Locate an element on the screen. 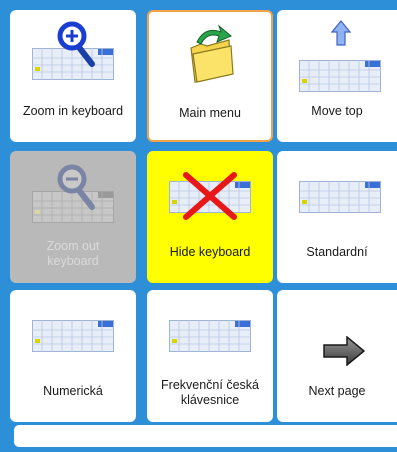 The width and height of the screenshot is (397, 452). tile-label: Zoom out keyboard is located at coordinates (73, 253).